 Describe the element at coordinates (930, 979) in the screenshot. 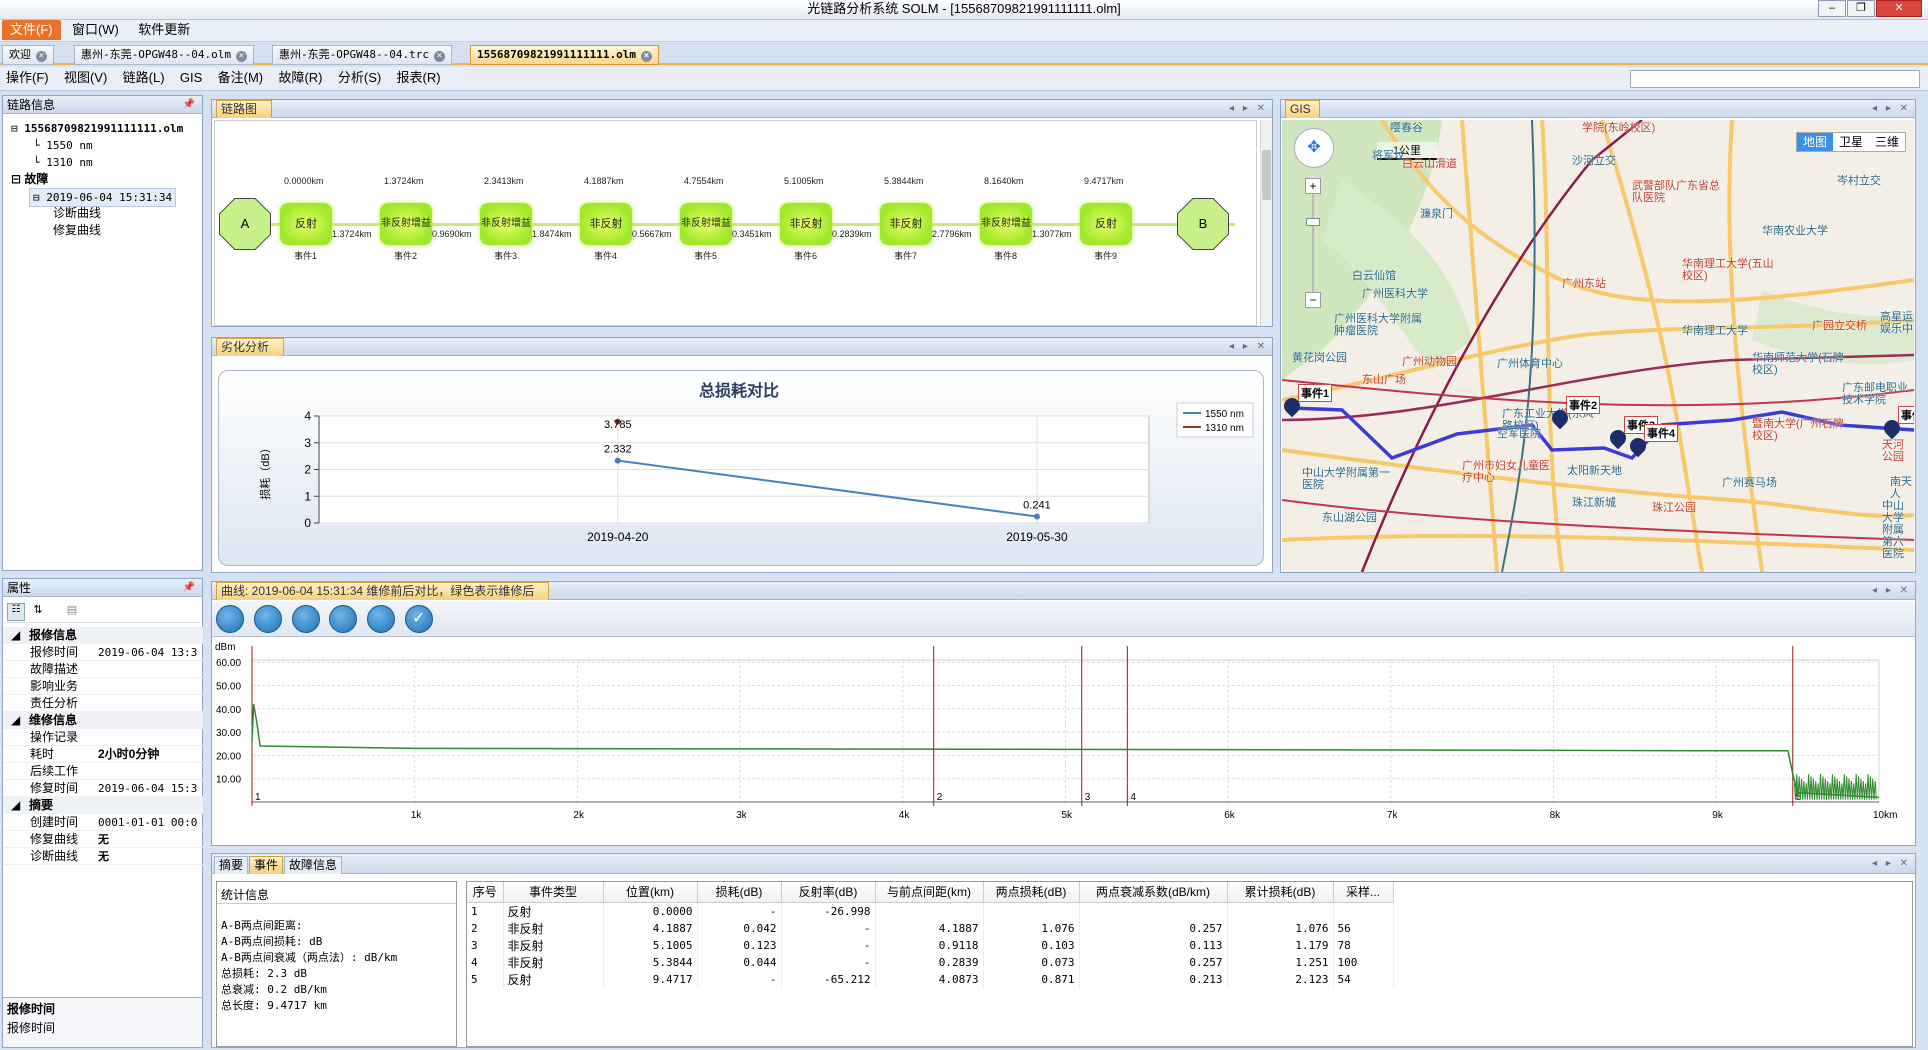

I see `table-row: 5 反射 9.4717- -65.212 4.0873 0.871 0.213 2.123 54` at that location.